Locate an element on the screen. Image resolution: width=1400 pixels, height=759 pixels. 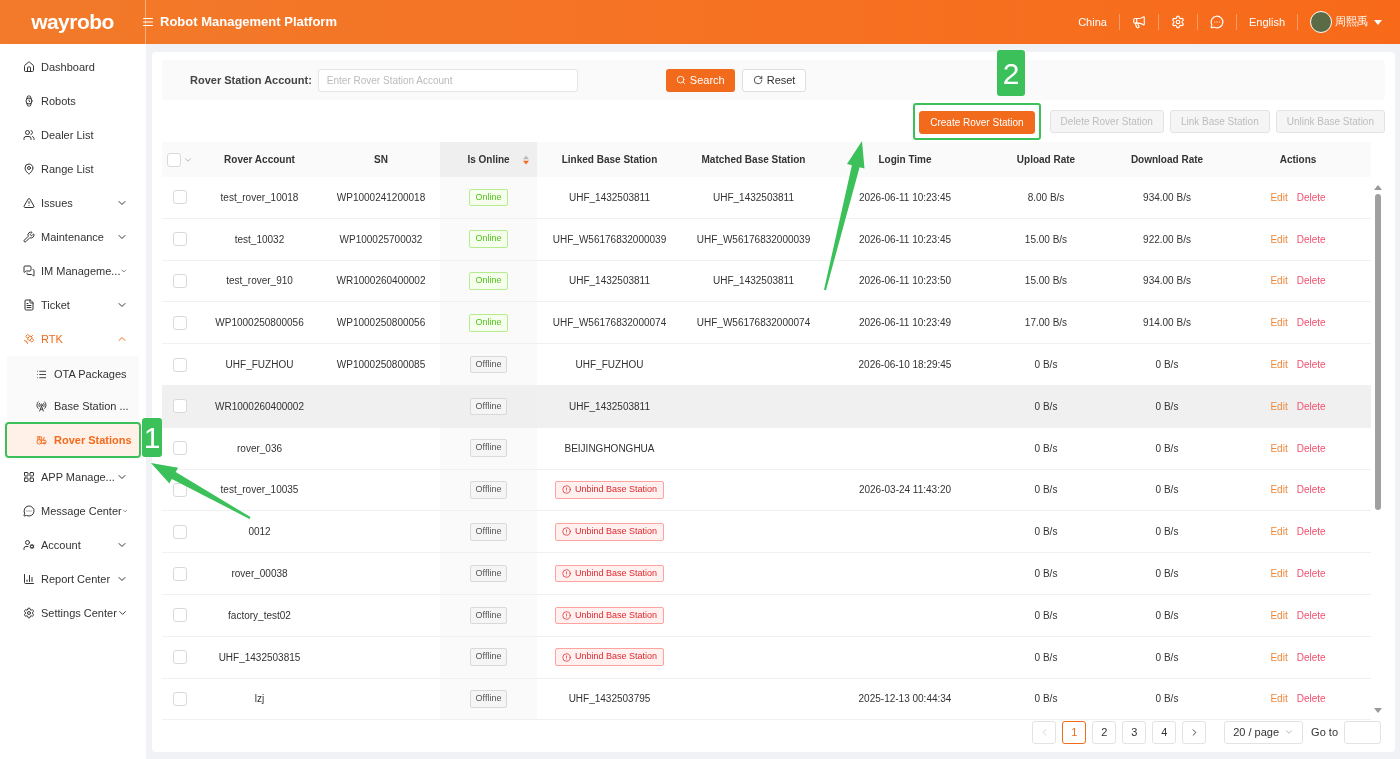
nav-subitem: Rover Stations is located at coordinates (73, 440).